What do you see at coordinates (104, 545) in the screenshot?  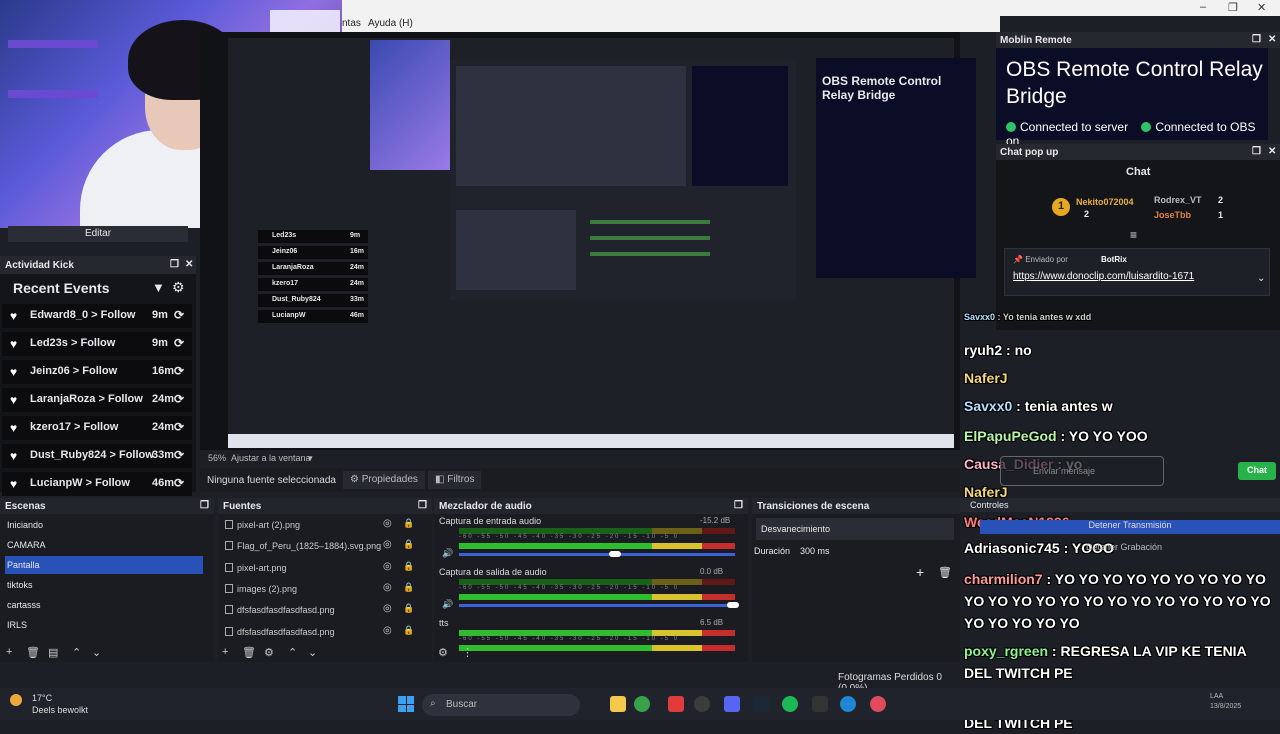 I see `scene-item: CAMARA` at bounding box center [104, 545].